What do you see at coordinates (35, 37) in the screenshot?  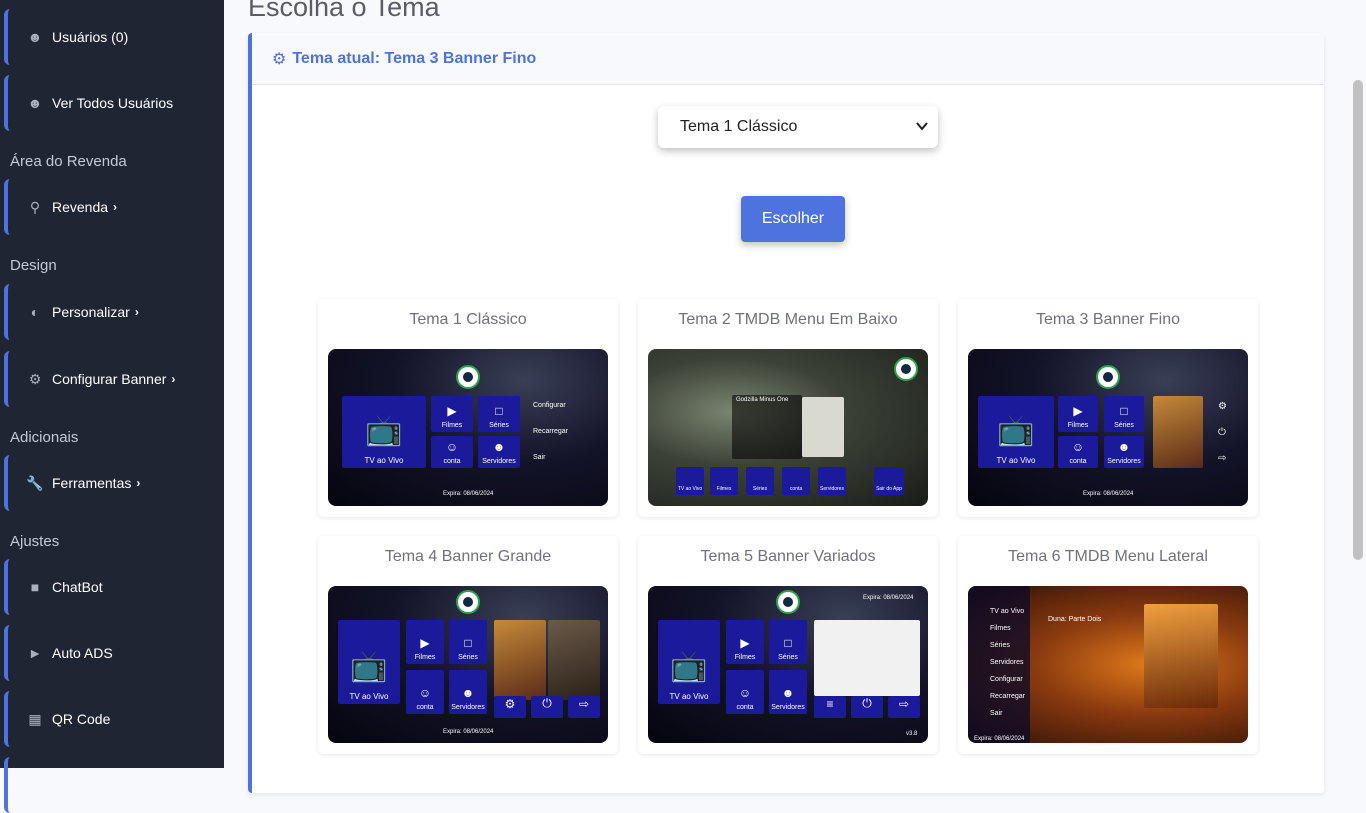 I see `user-plus-icon: ☻` at bounding box center [35, 37].